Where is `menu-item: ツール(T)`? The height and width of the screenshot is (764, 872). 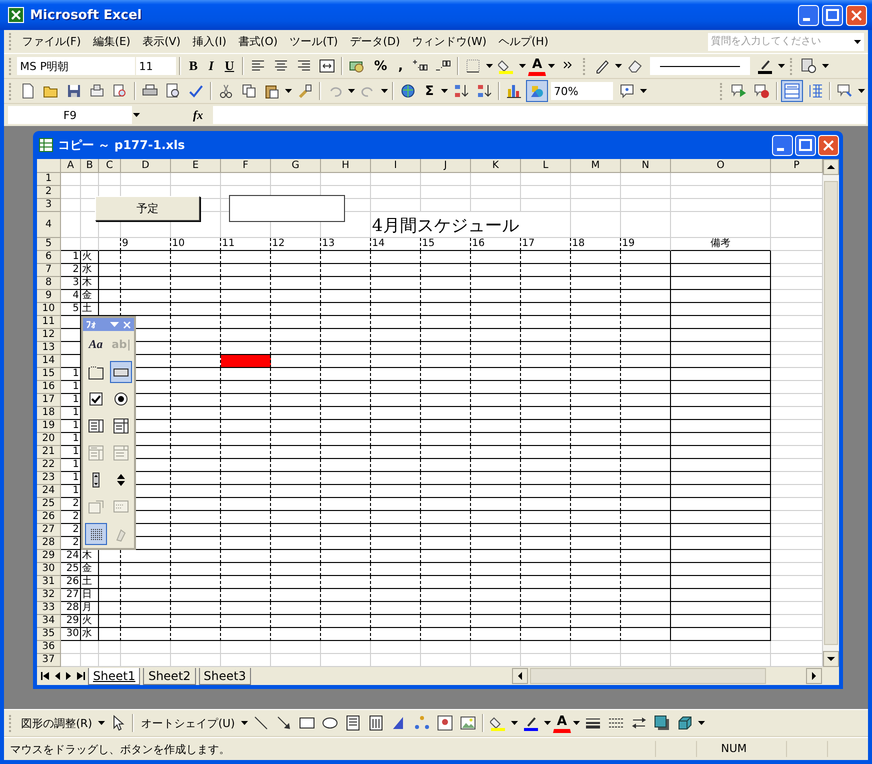
menu-item: ツール(T) is located at coordinates (314, 41).